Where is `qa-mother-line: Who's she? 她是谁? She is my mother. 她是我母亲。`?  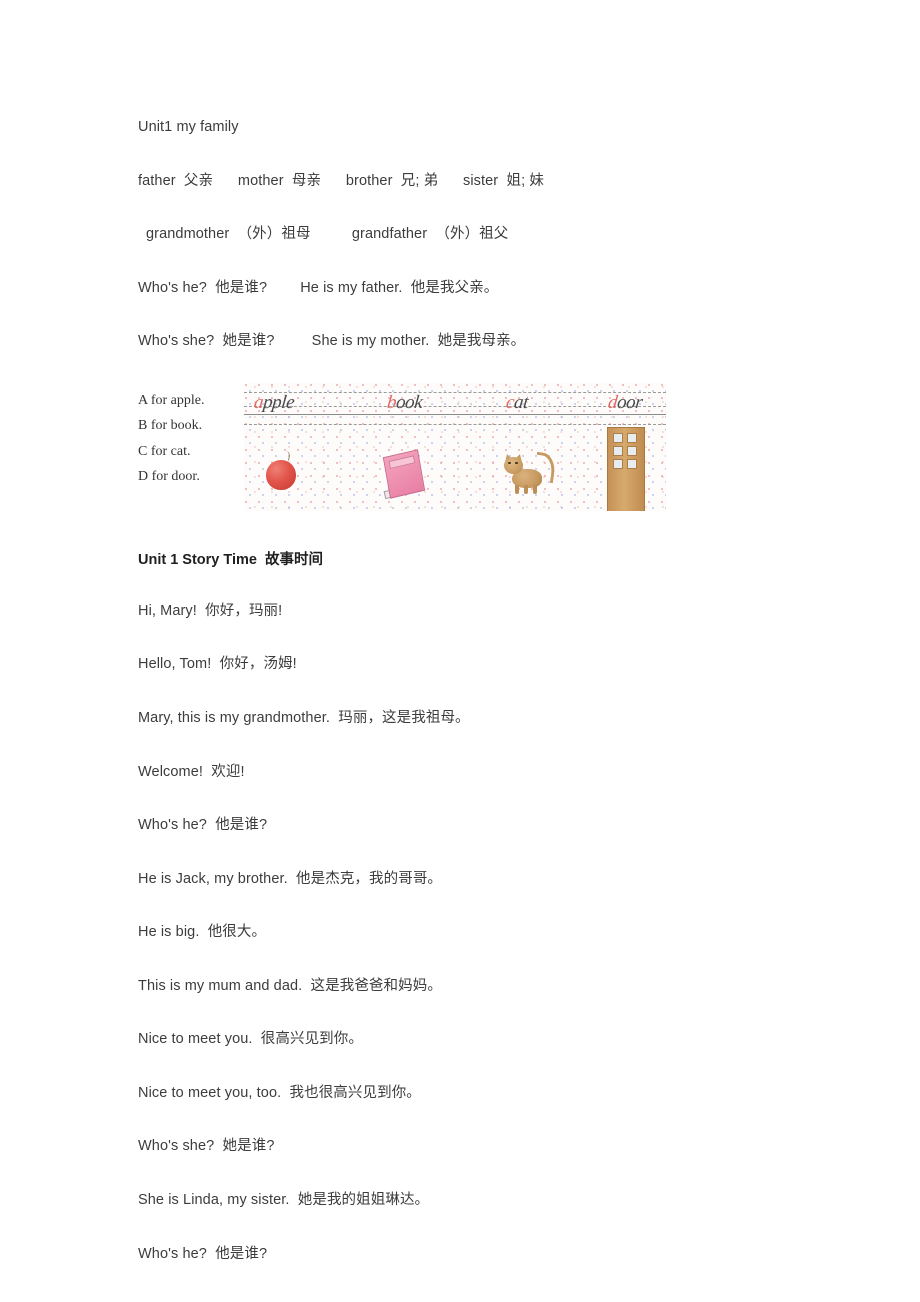
qa-mother-line: Who's she? 她是谁? She is my mother. 她是我母亲。 is located at coordinates (332, 341).